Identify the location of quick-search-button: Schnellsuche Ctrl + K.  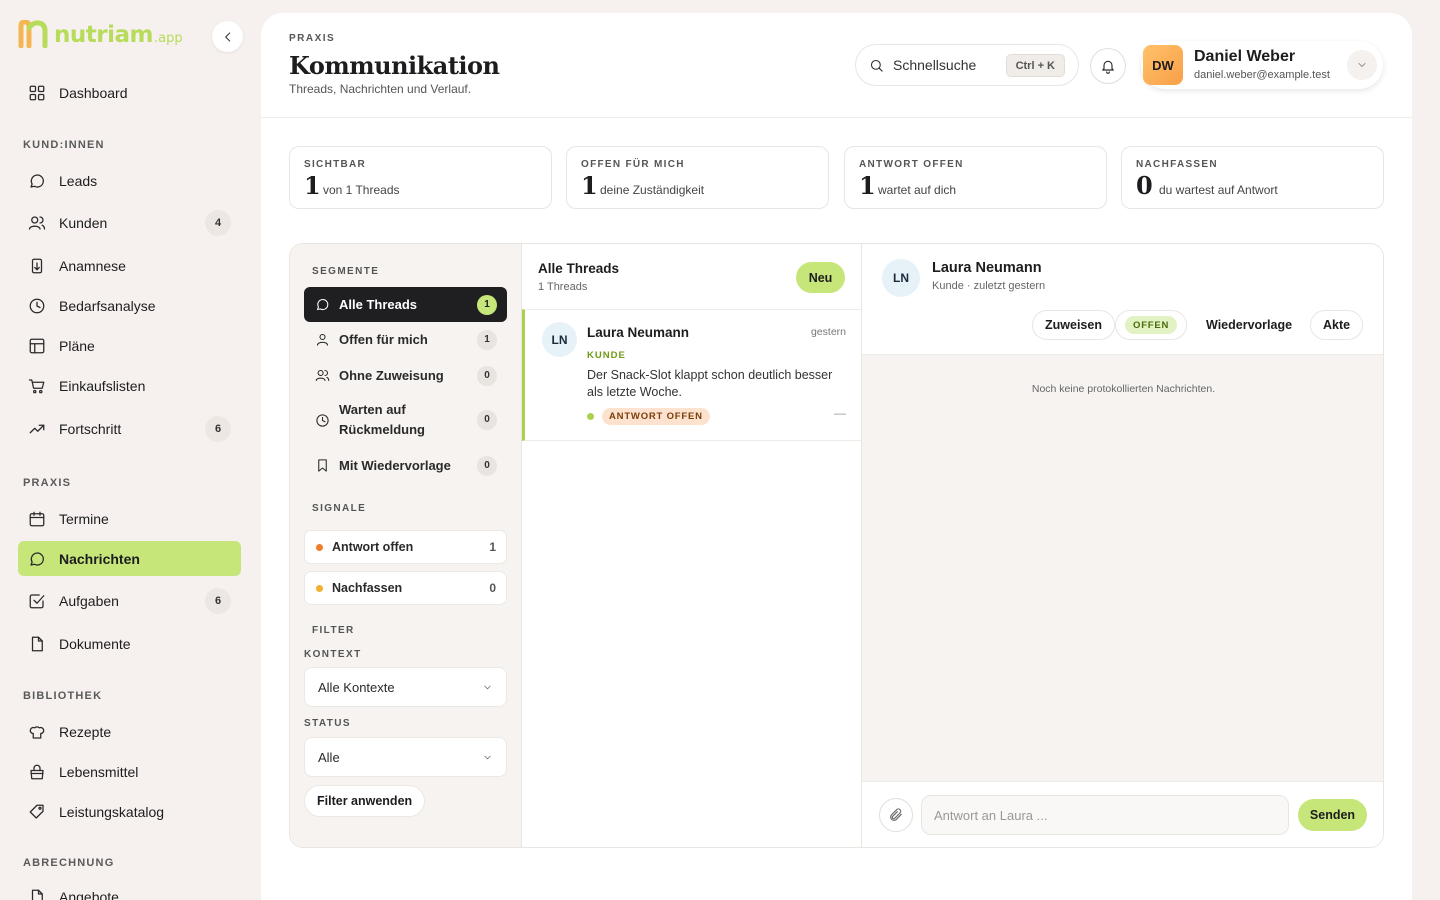
(967, 65).